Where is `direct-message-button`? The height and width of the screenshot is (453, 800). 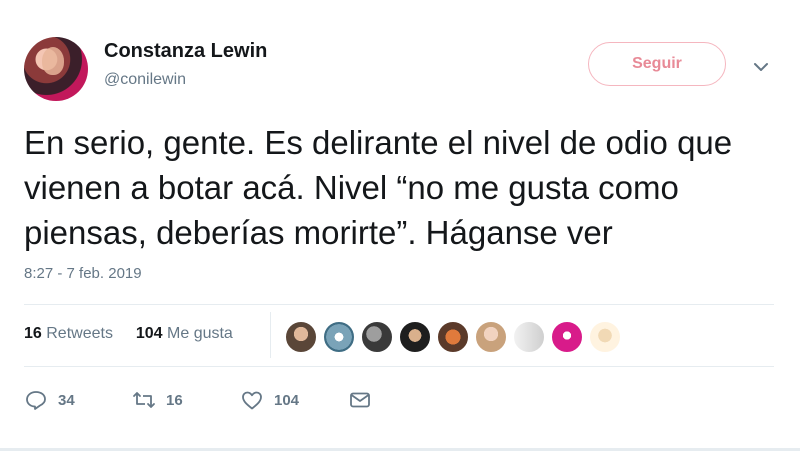
direct-message-button is located at coordinates (360, 400).